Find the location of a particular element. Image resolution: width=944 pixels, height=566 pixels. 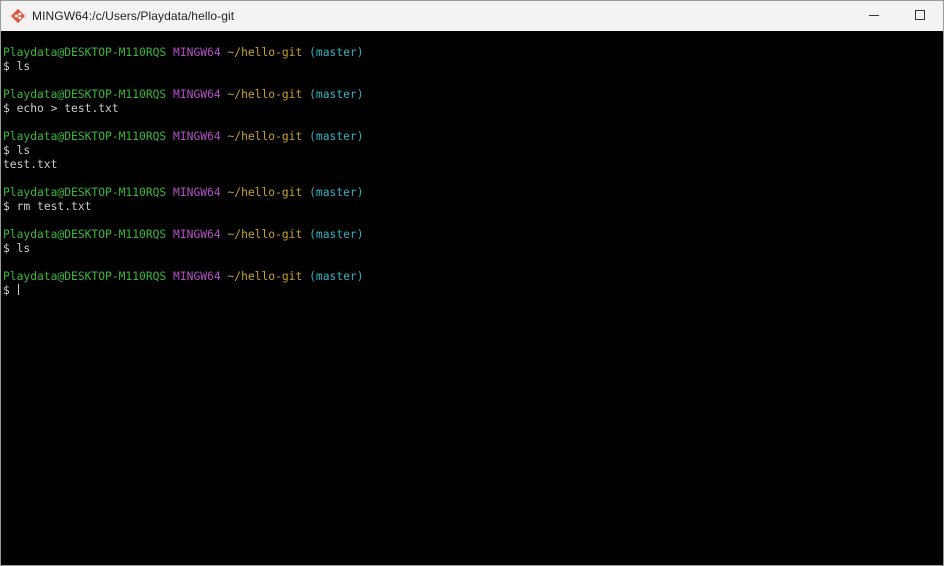

command-line: $ echo > test.txt is located at coordinates (473, 109).